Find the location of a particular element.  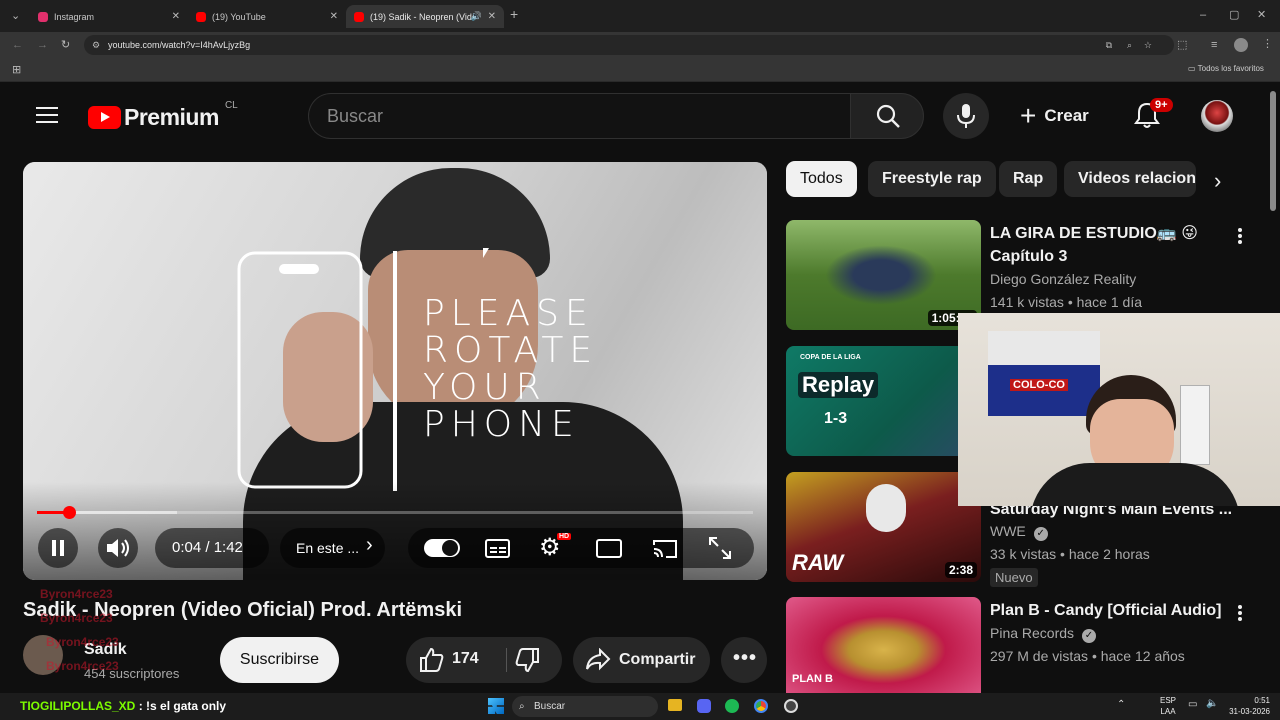

site-info-icon: ⚙ is located at coordinates (96, 45).